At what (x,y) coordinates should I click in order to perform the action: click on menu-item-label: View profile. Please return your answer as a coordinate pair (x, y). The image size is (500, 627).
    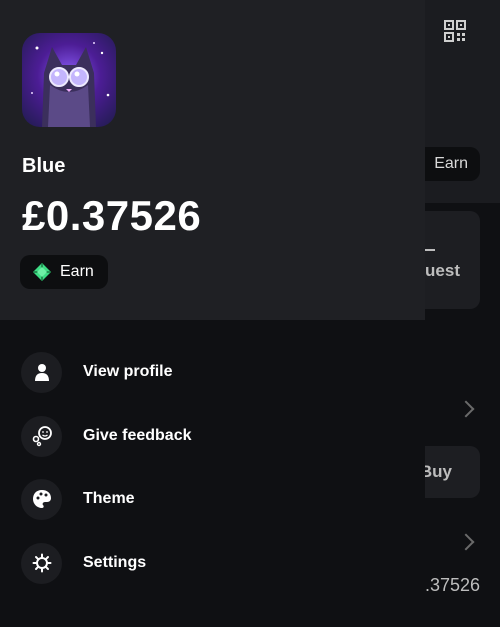
    Looking at the image, I should click on (128, 371).